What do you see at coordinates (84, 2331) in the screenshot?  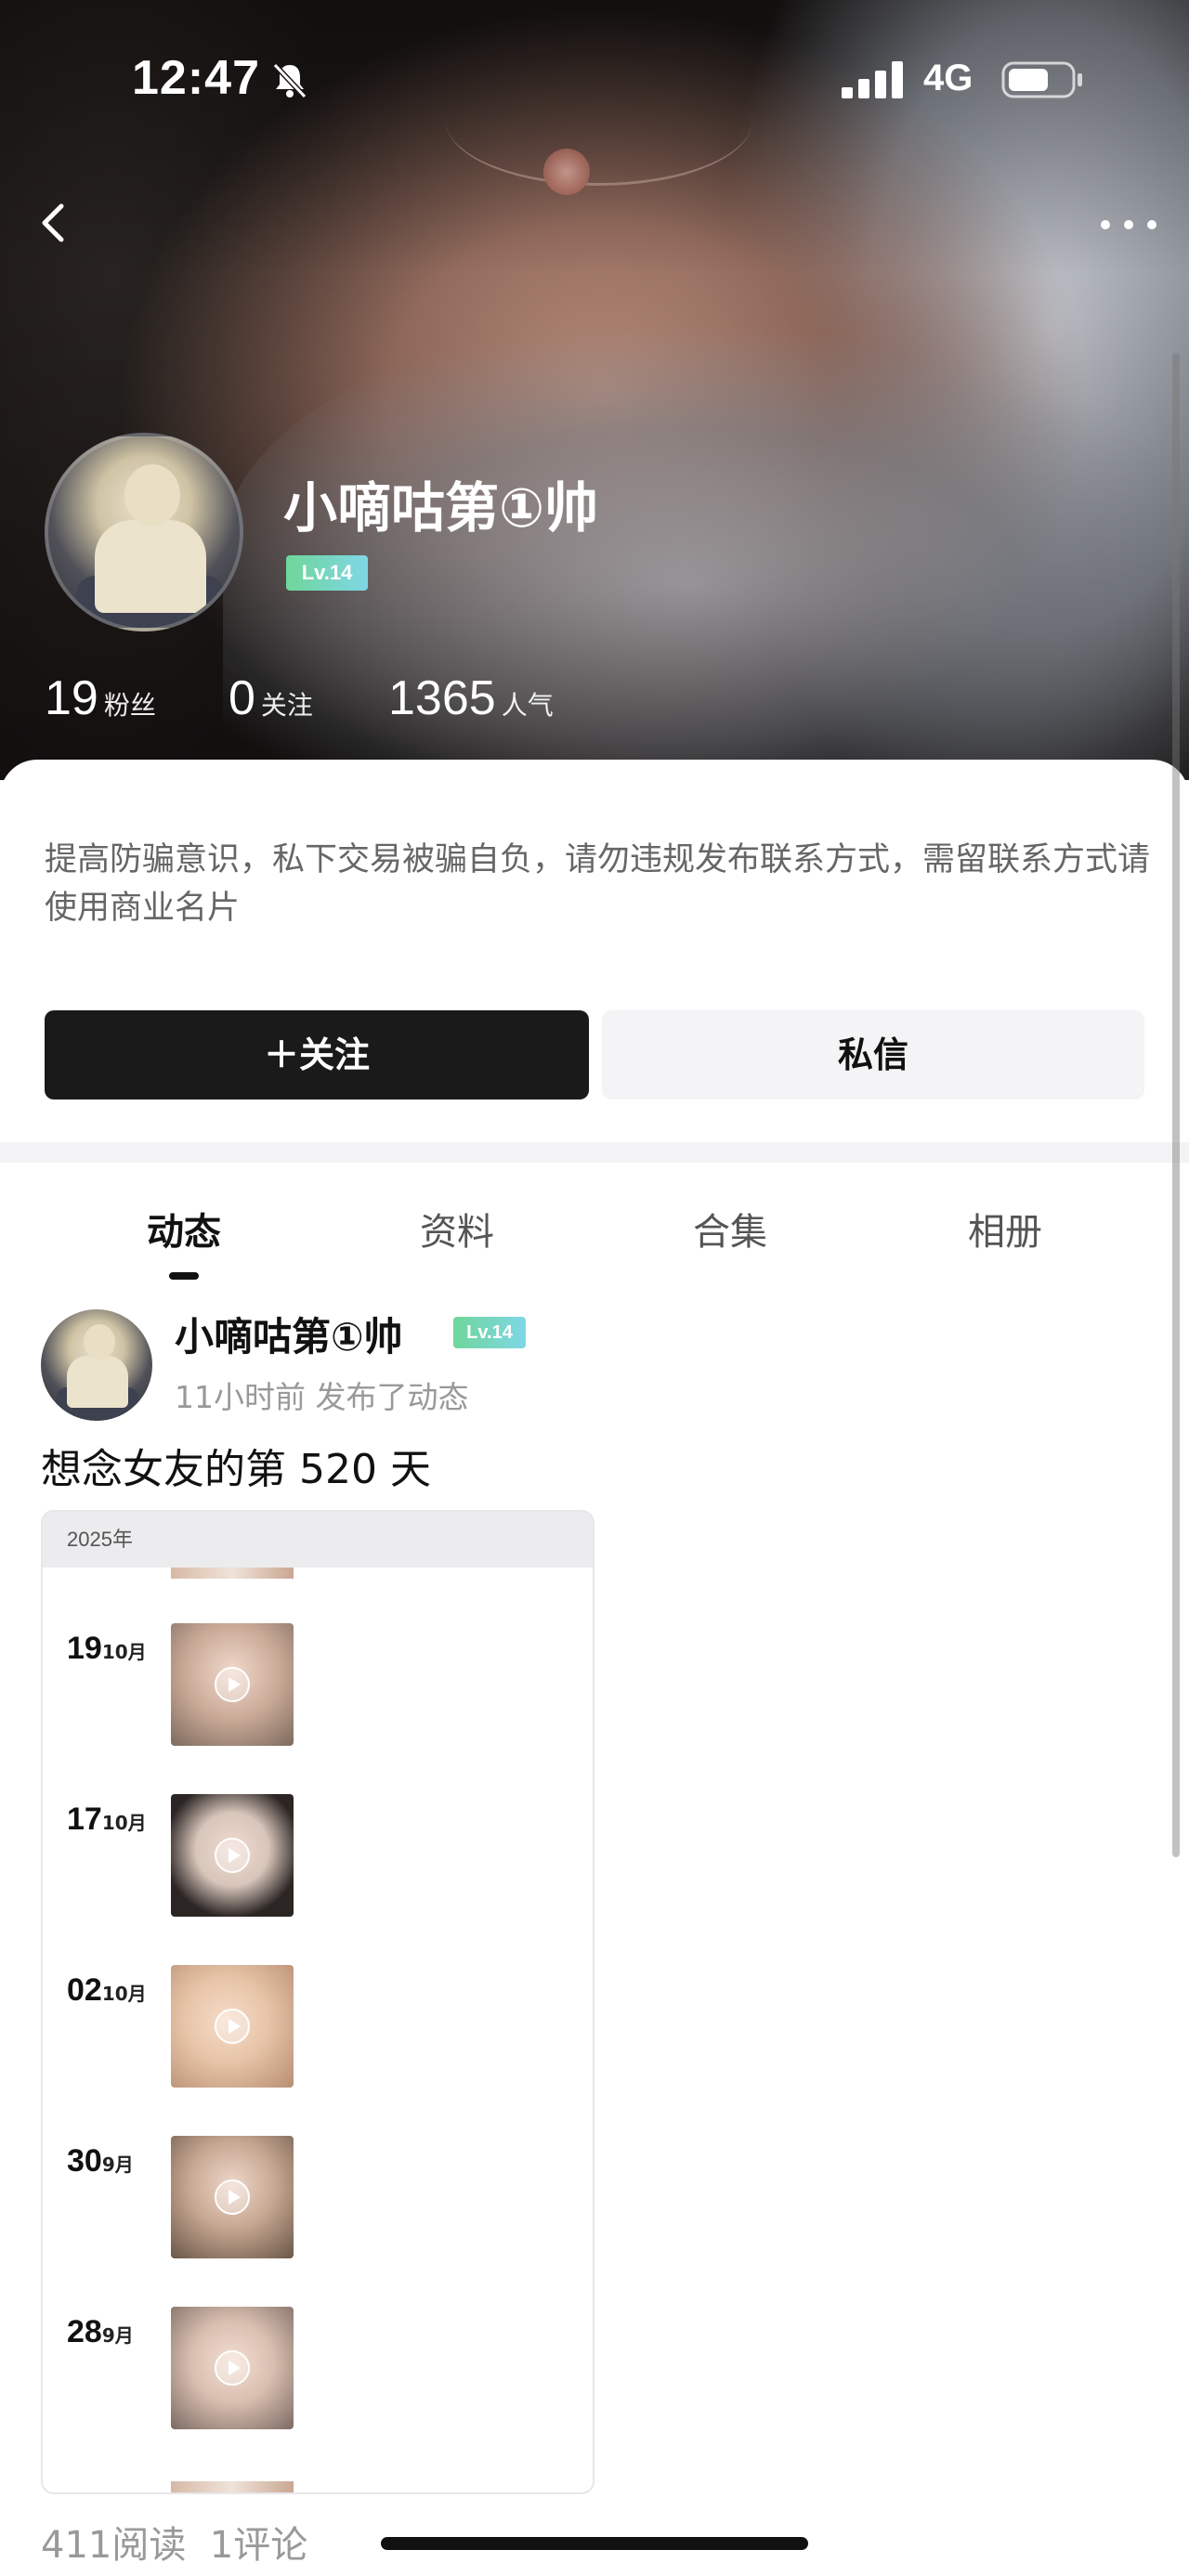 I see `media-day: 28` at bounding box center [84, 2331].